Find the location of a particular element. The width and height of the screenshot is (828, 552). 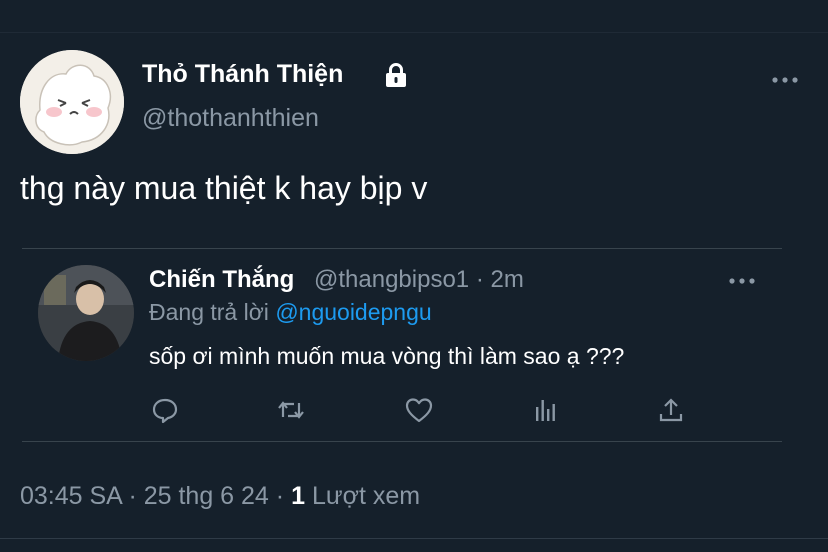

share-icon is located at coordinates (671, 410).